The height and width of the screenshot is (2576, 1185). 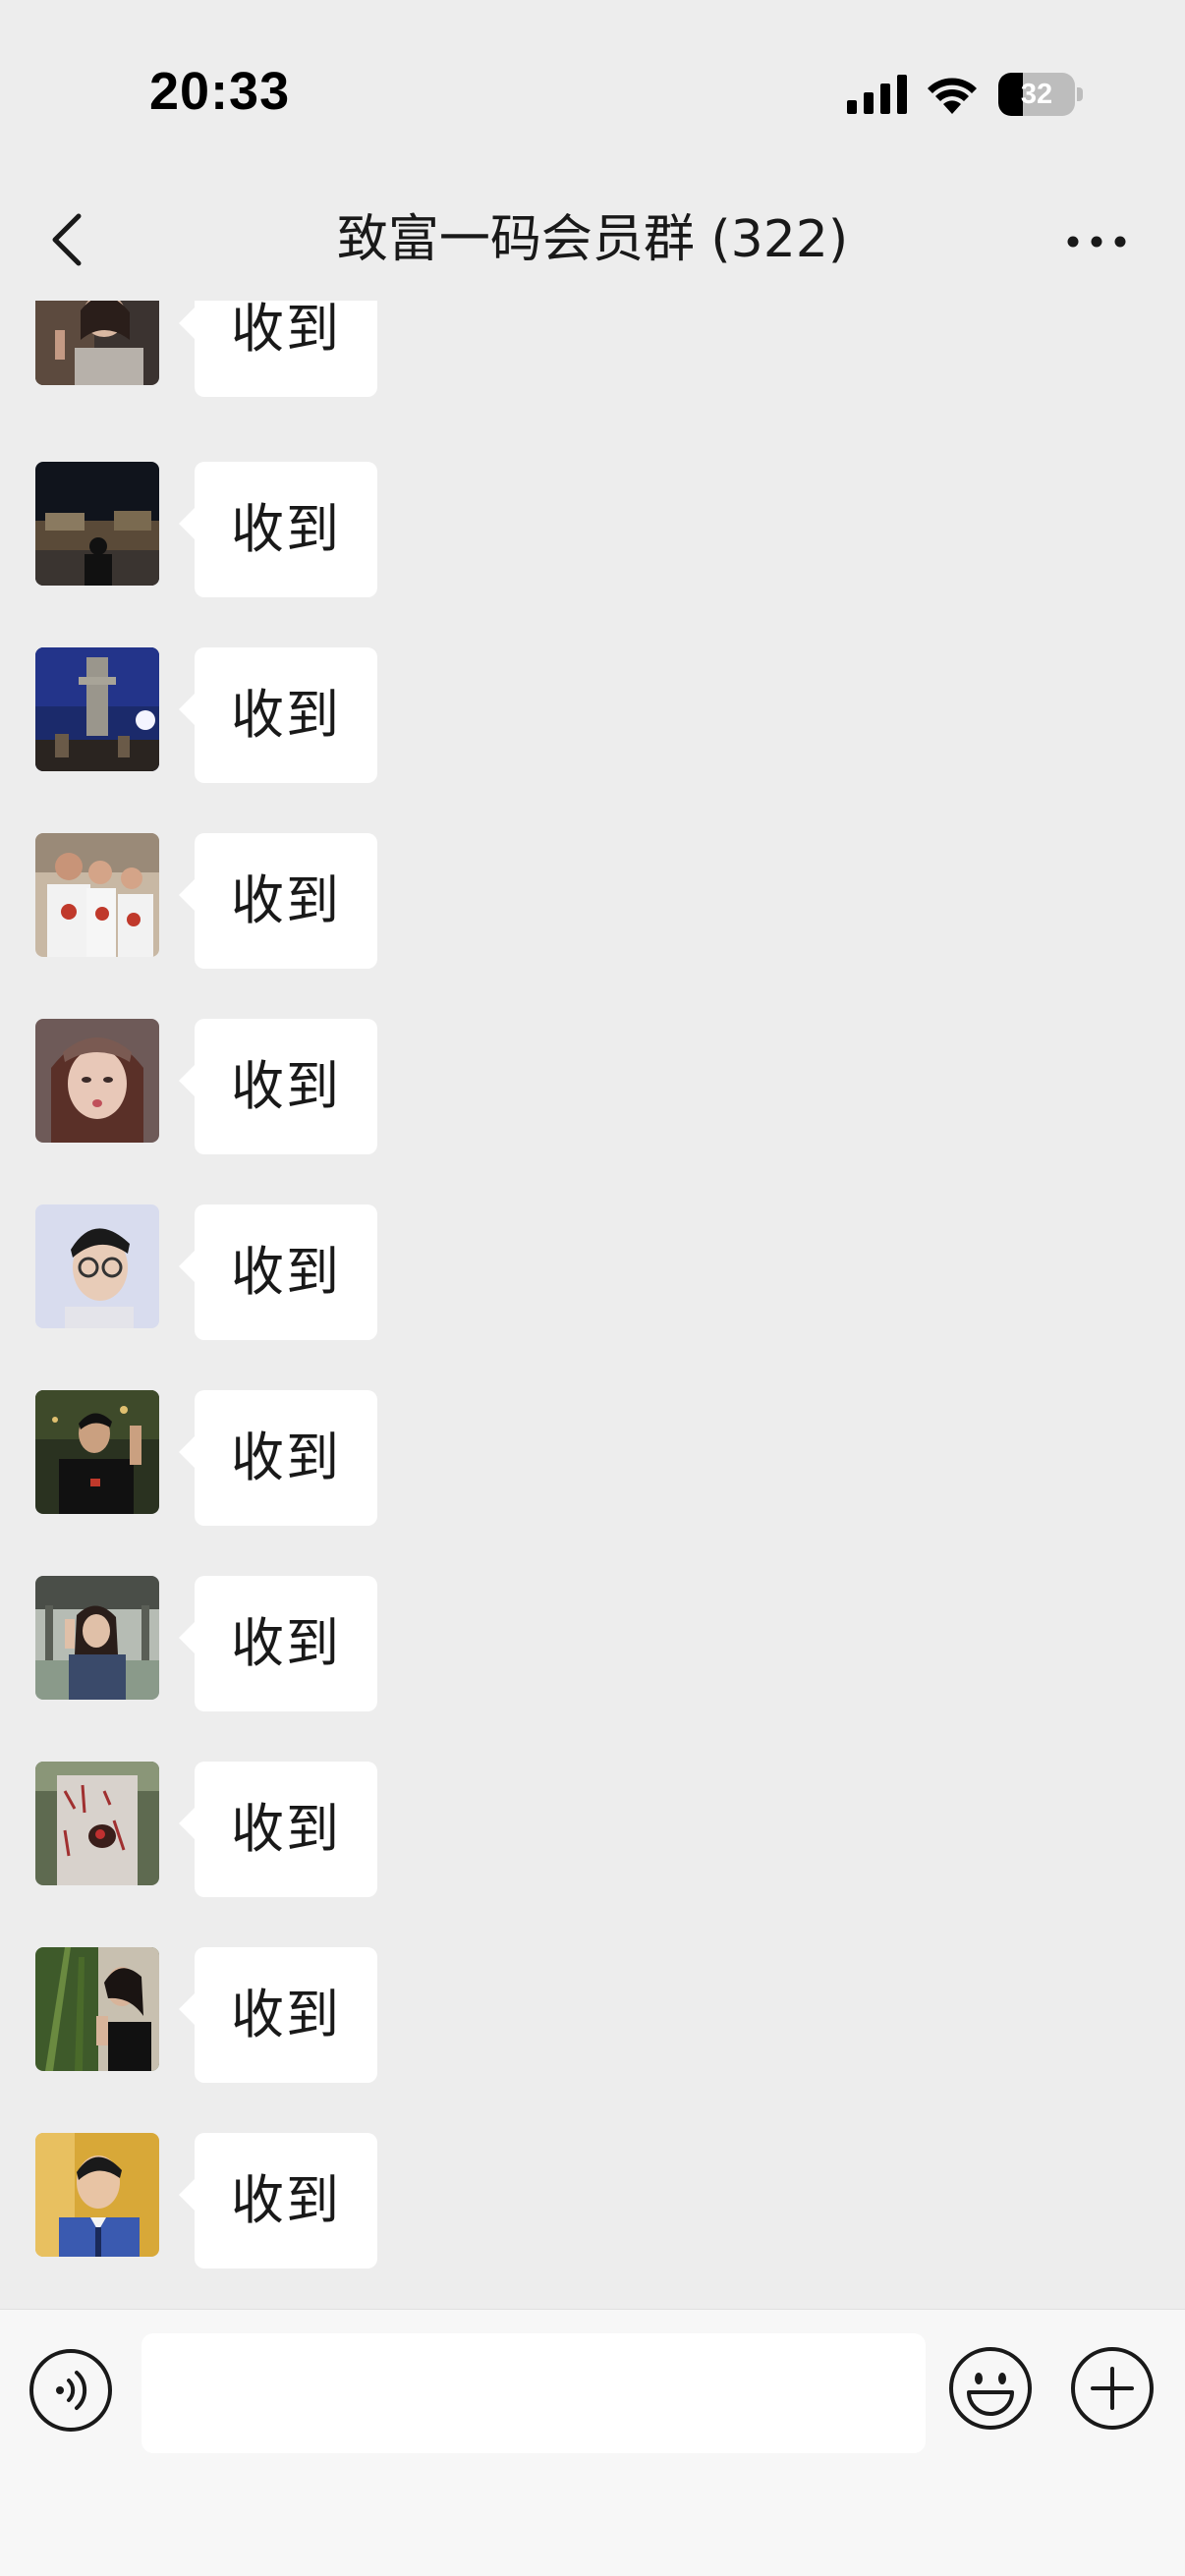 I want to click on nav-bar: 致富一码会员群 (322), so click(x=592, y=244).